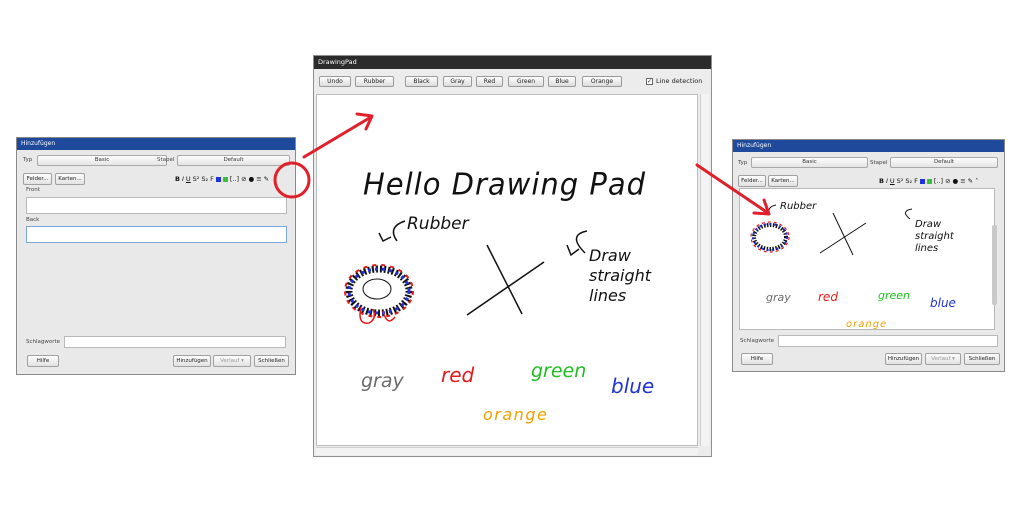 The image size is (1024, 512). What do you see at coordinates (383, 381) in the screenshot?
I see `canvas-gray-word: gray` at bounding box center [383, 381].